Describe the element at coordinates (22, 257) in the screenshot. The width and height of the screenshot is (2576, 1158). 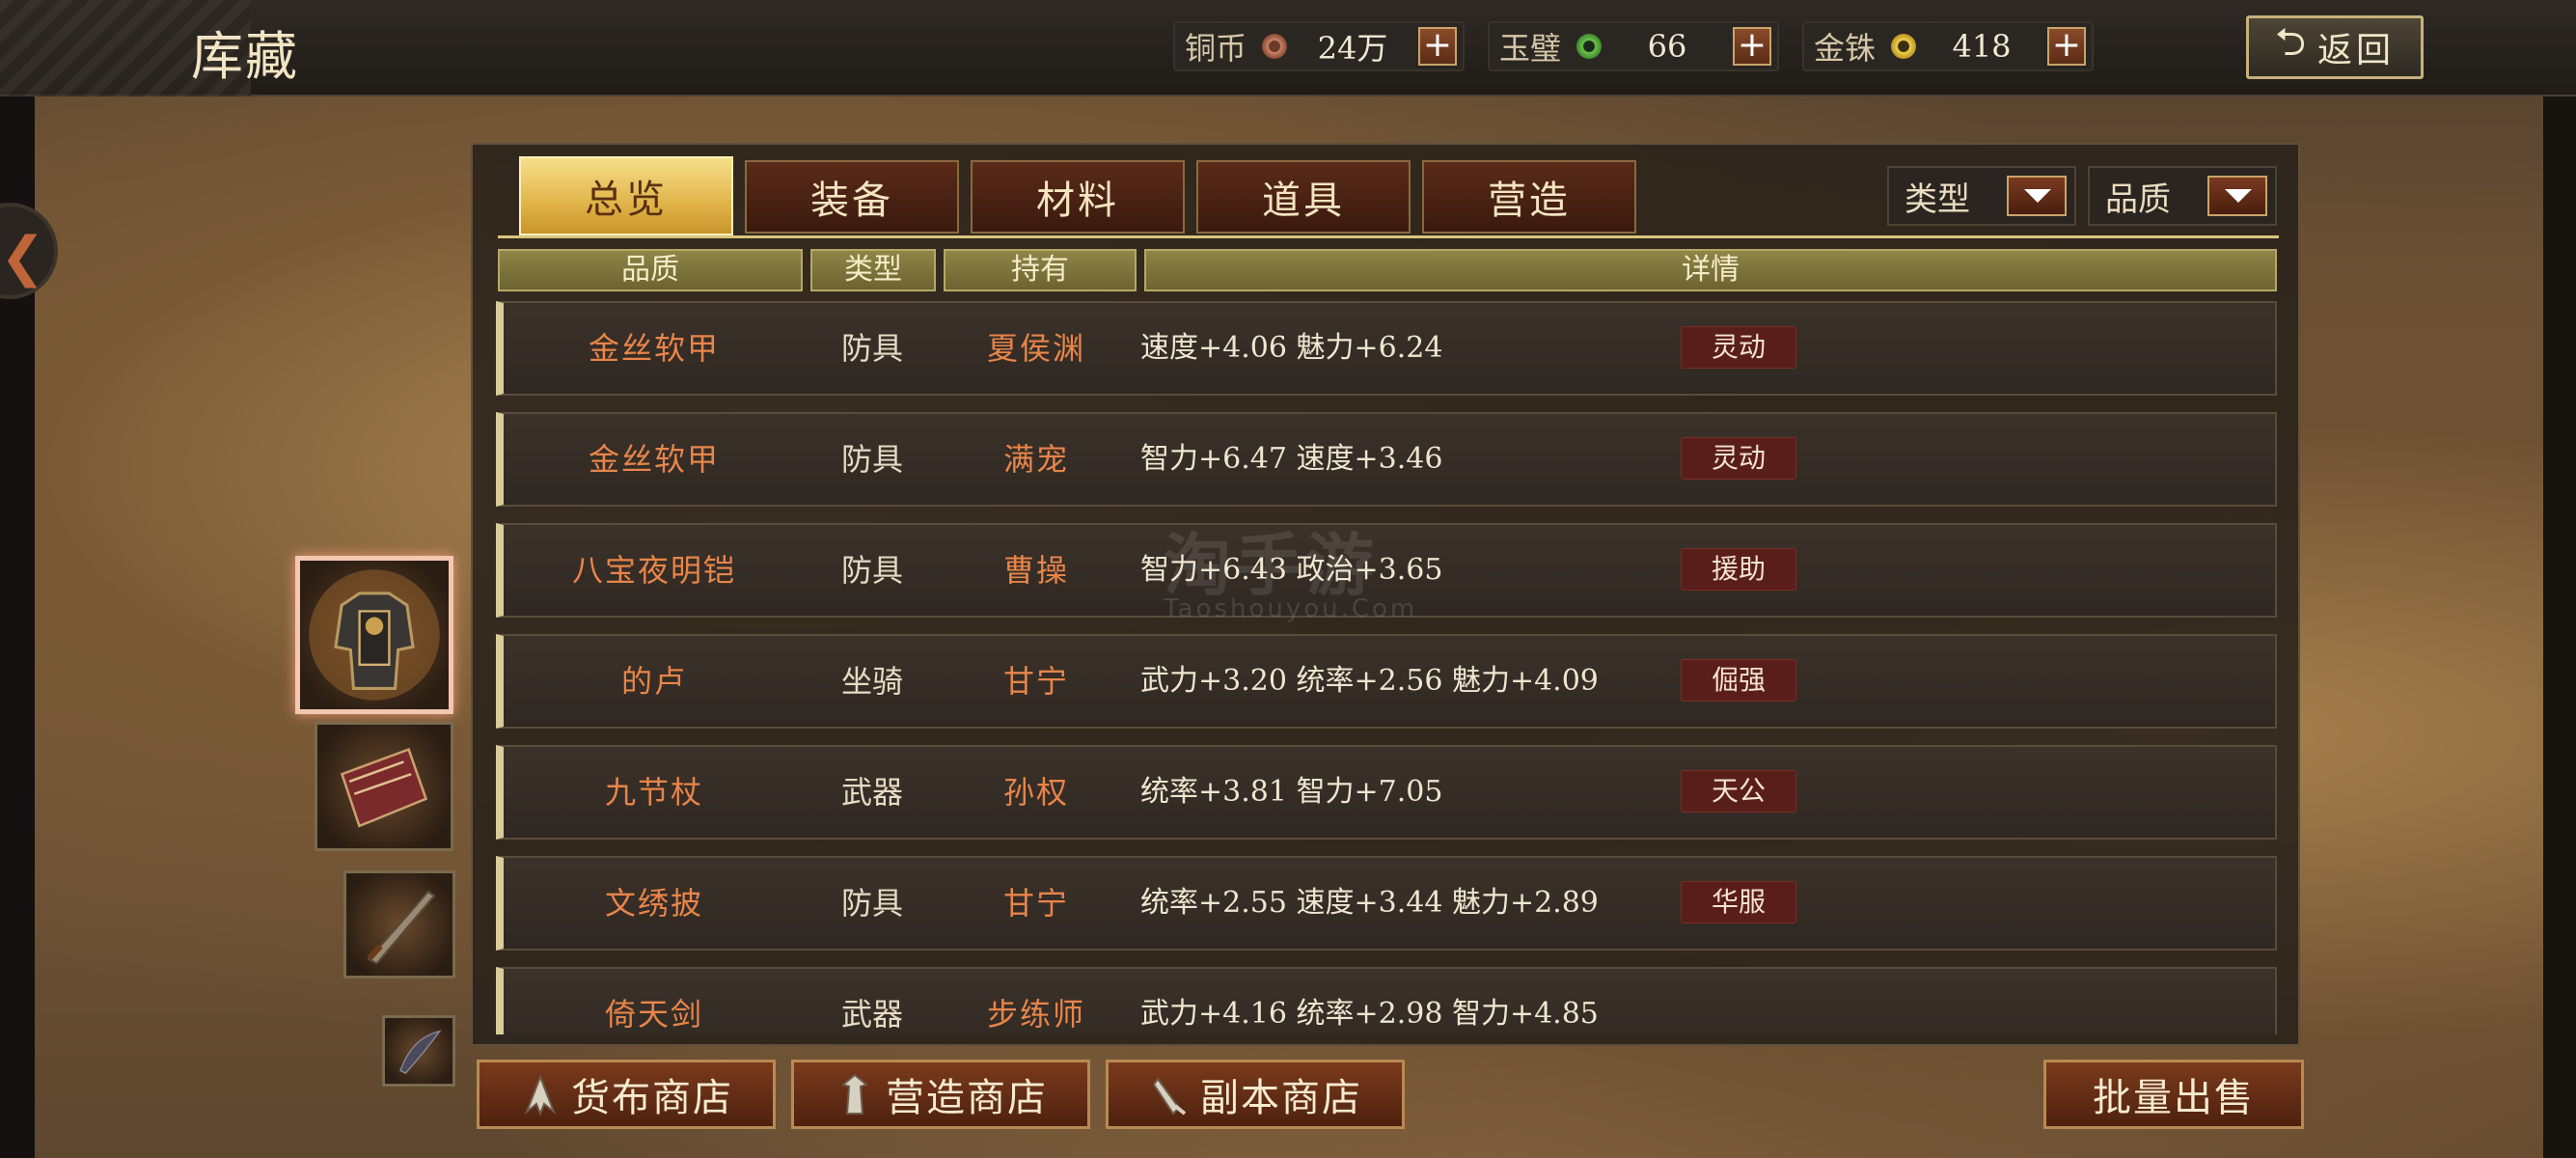
I see `chevron-left-icon: ❮` at that location.